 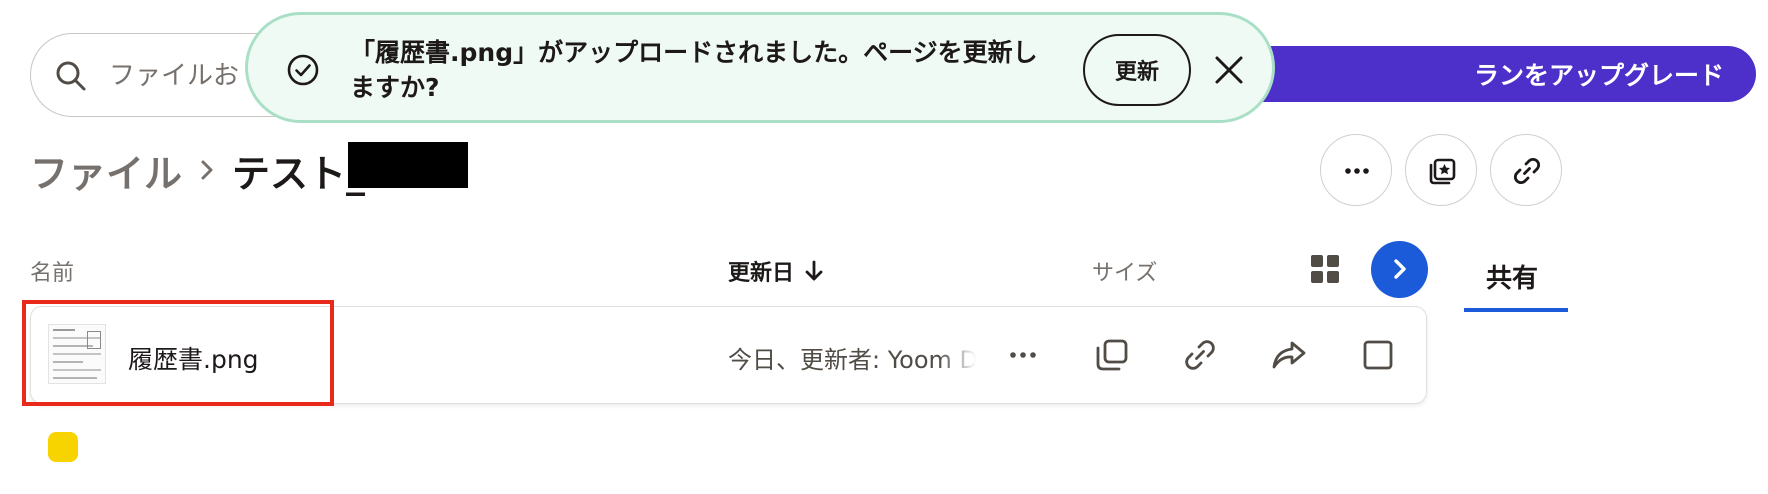 What do you see at coordinates (1378, 355) in the screenshot?
I see `checkbox-icon` at bounding box center [1378, 355].